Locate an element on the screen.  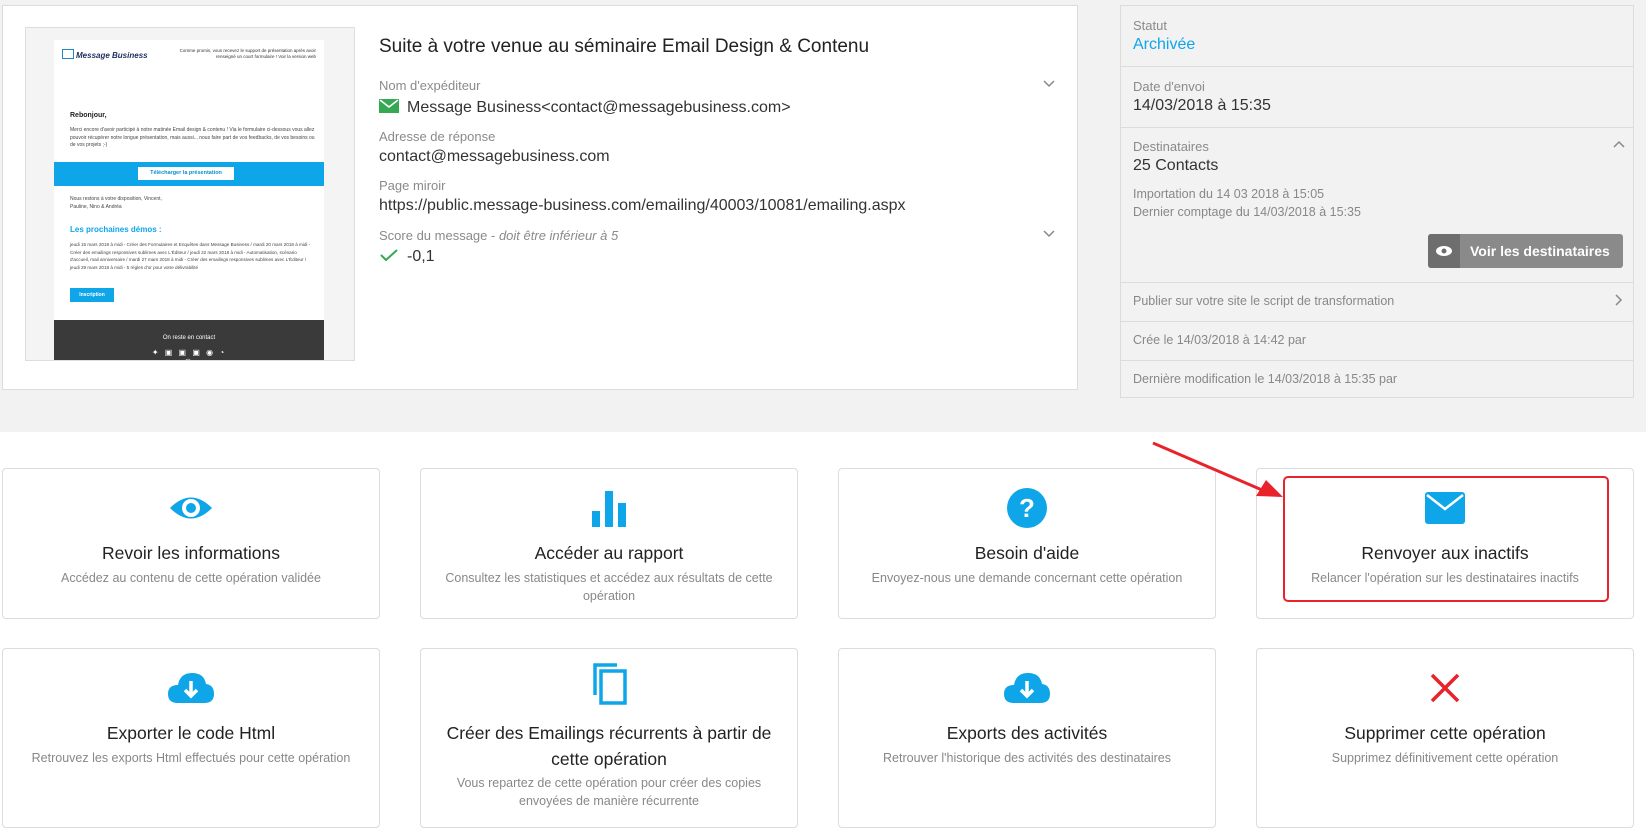
status-label: Statut is located at coordinates (1150, 25).